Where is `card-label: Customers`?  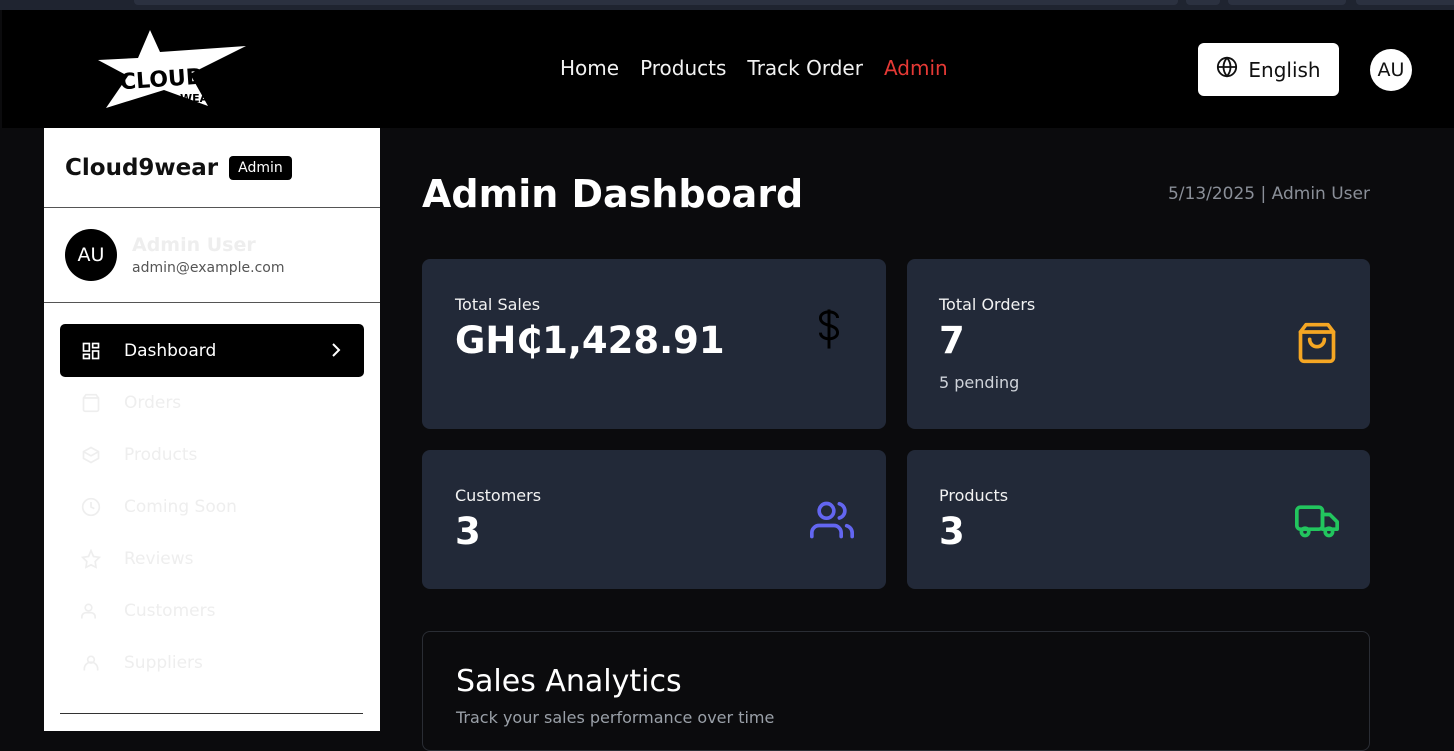
card-label: Customers is located at coordinates (498, 495).